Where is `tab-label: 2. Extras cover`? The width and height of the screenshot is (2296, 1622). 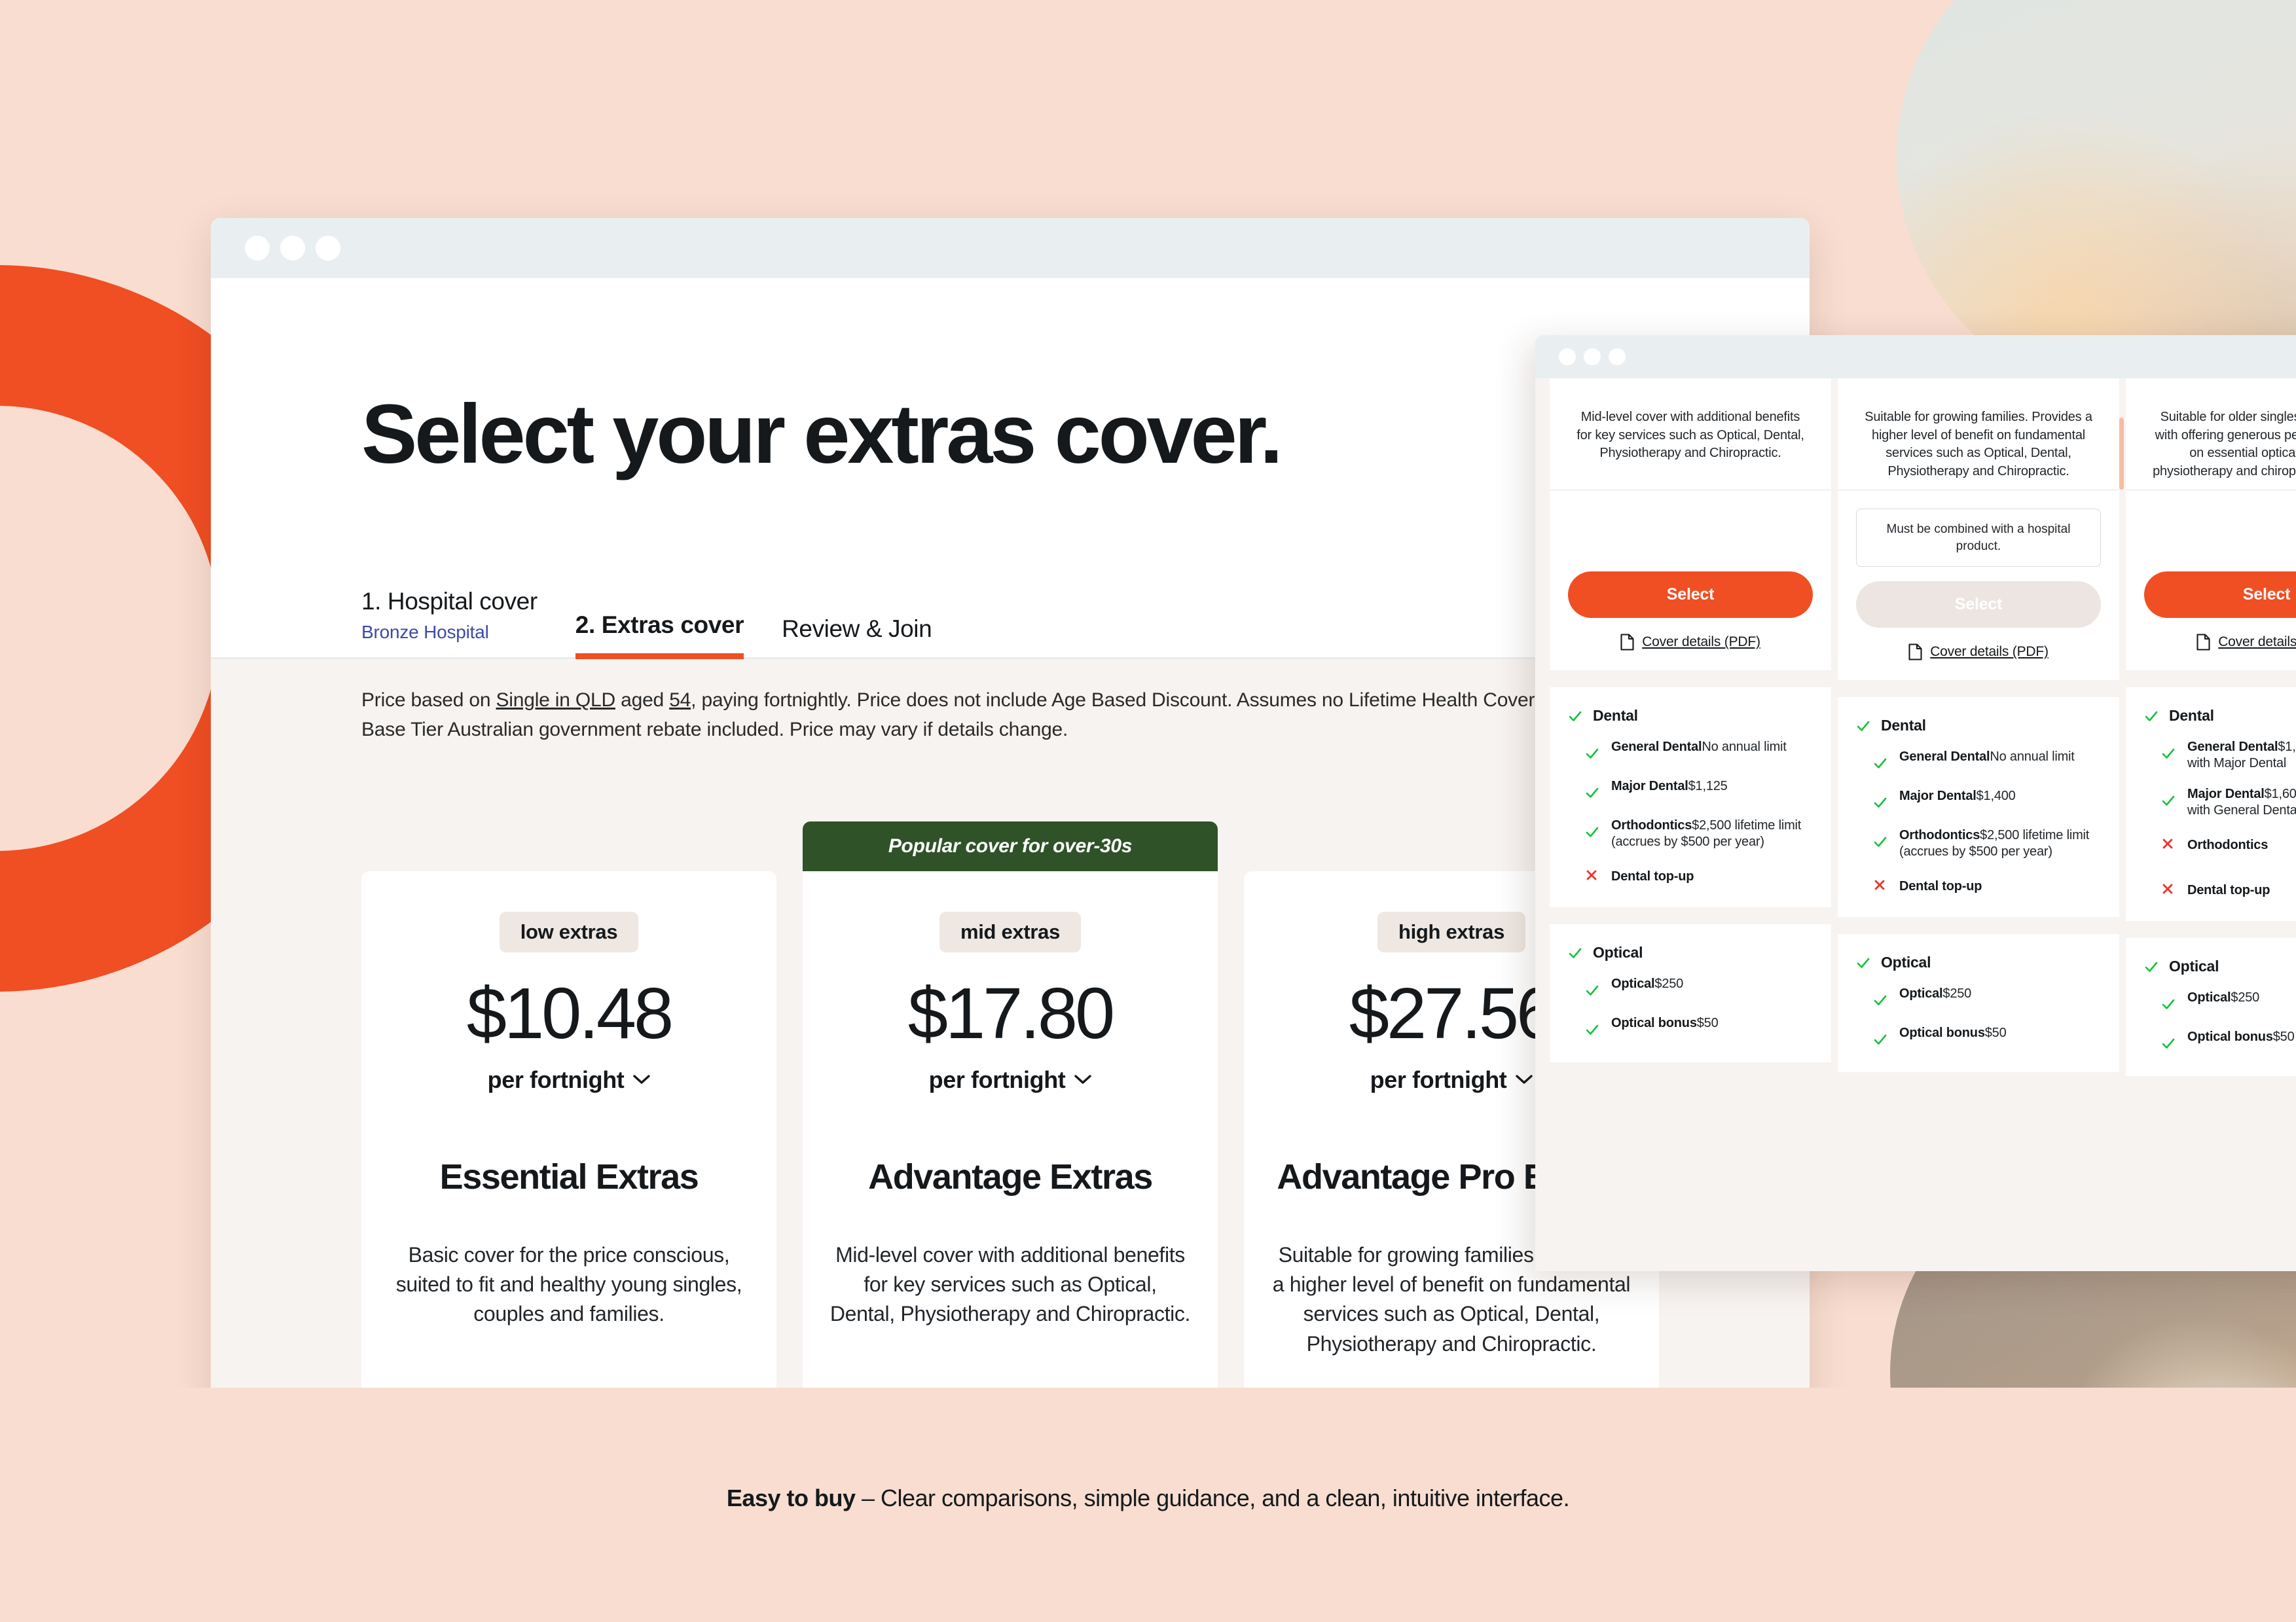 tab-label: 2. Extras cover is located at coordinates (659, 624).